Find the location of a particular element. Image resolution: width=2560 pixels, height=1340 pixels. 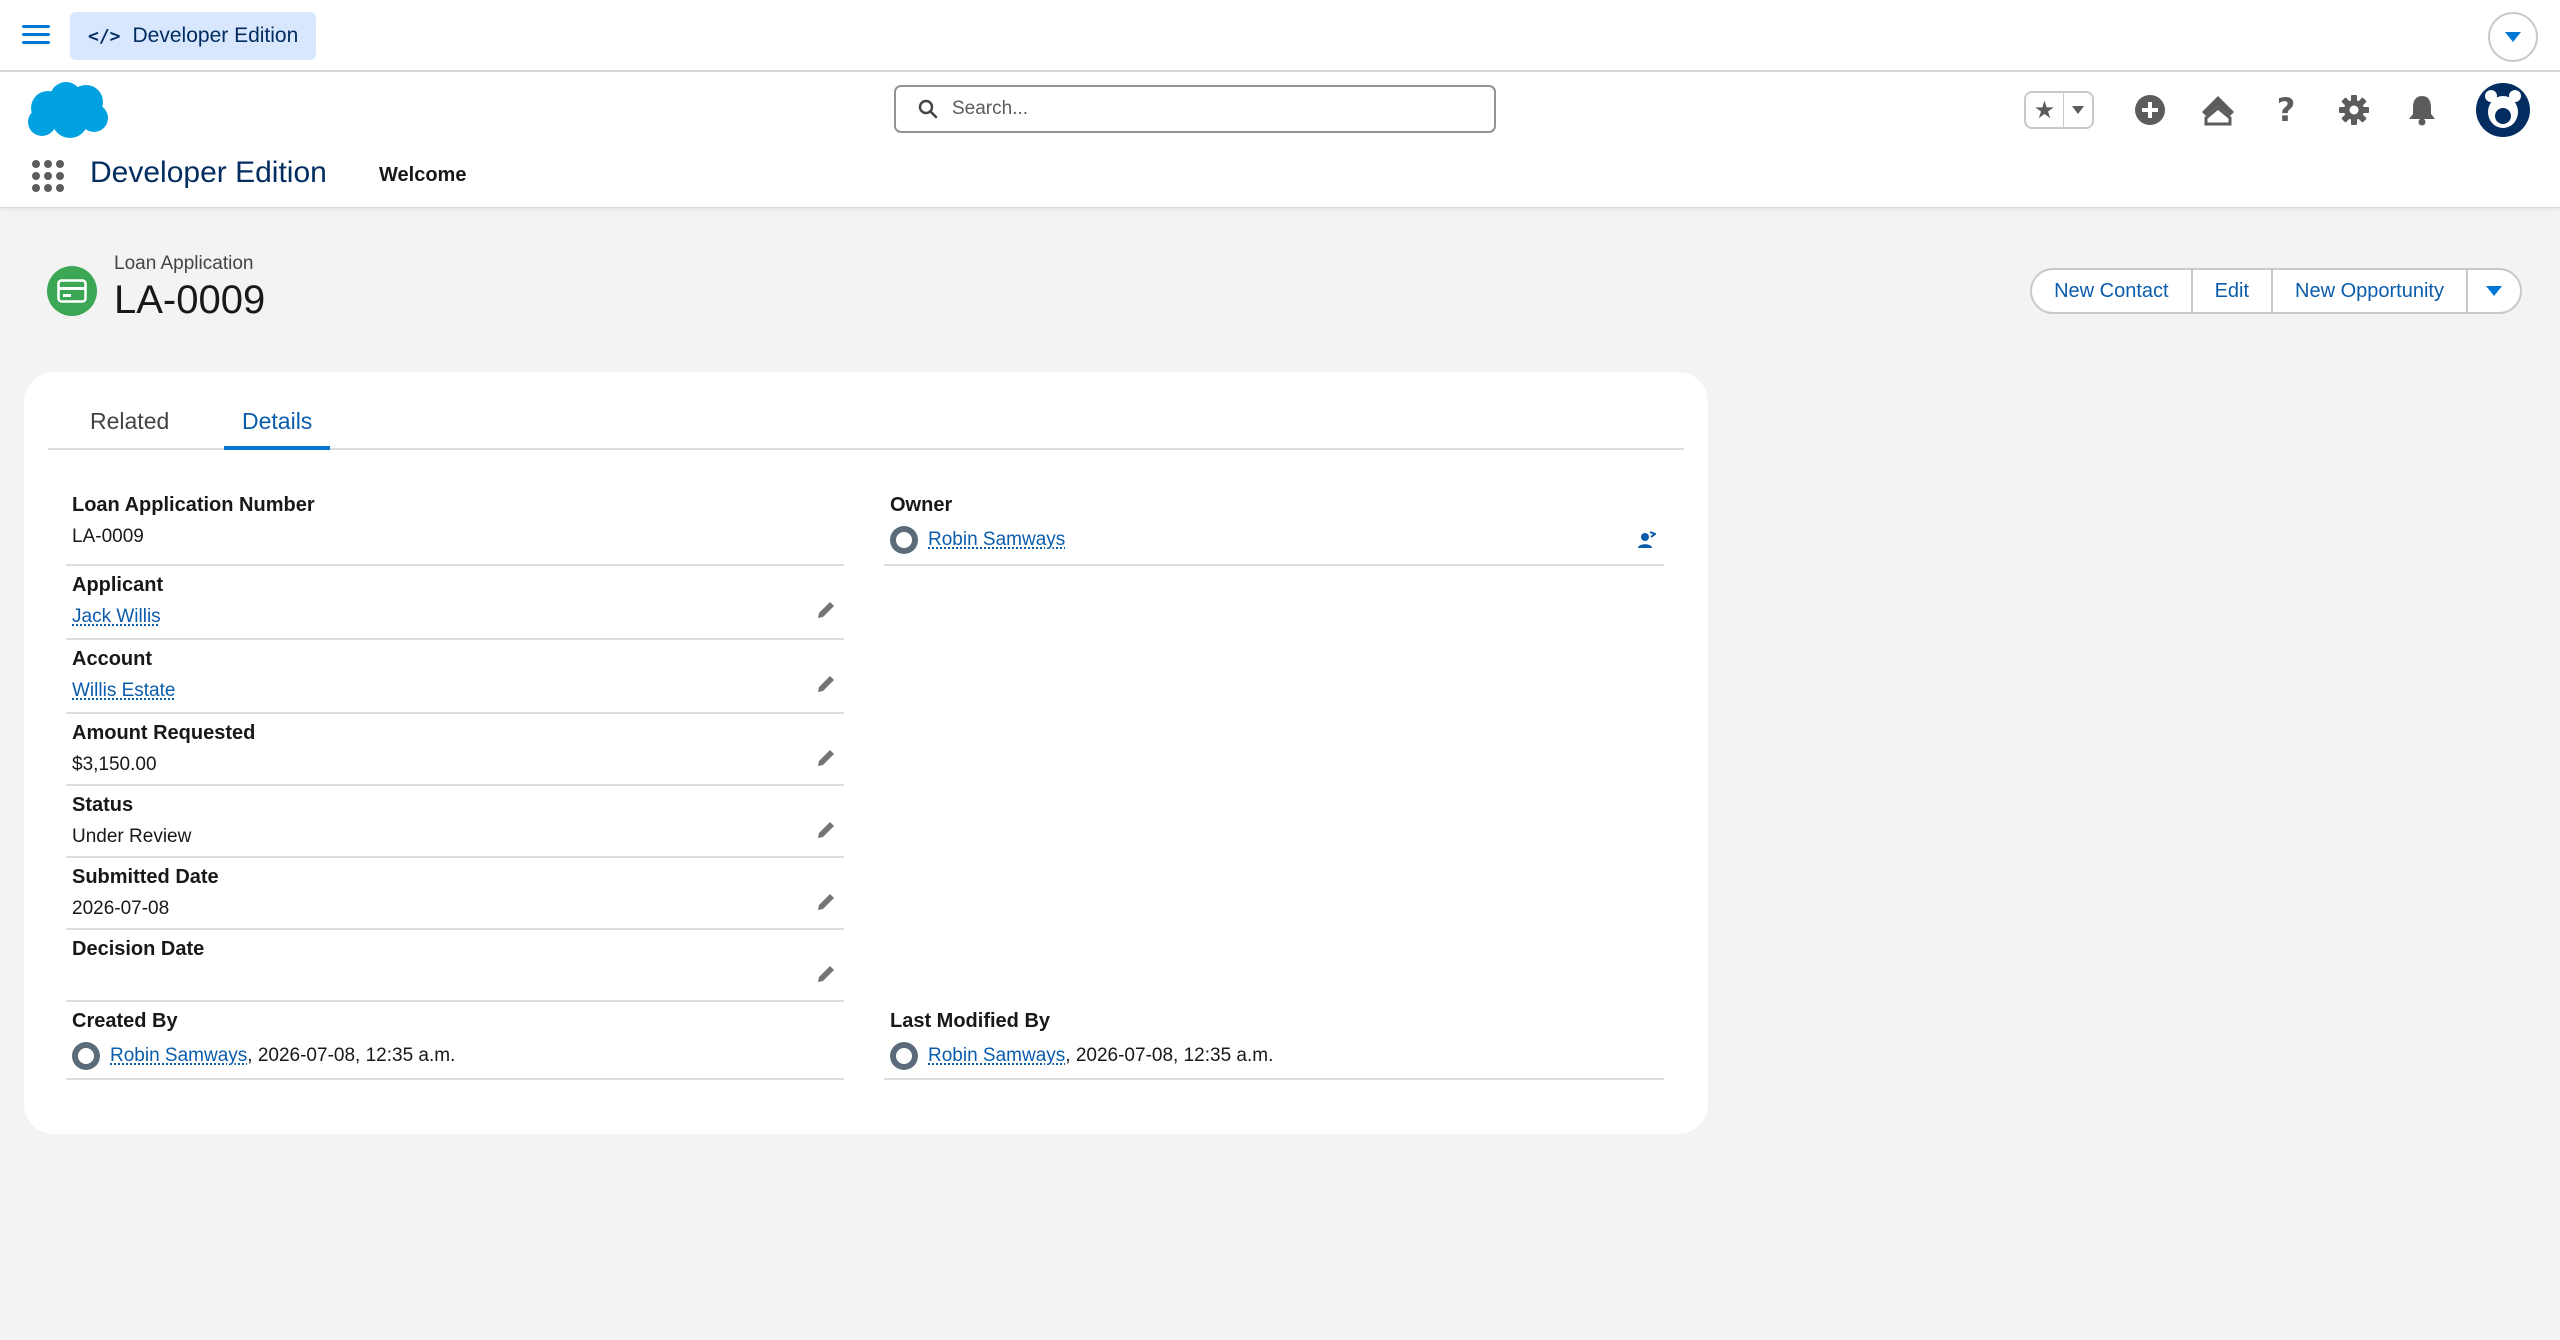

developer-bar-dropdown is located at coordinates (2513, 37).